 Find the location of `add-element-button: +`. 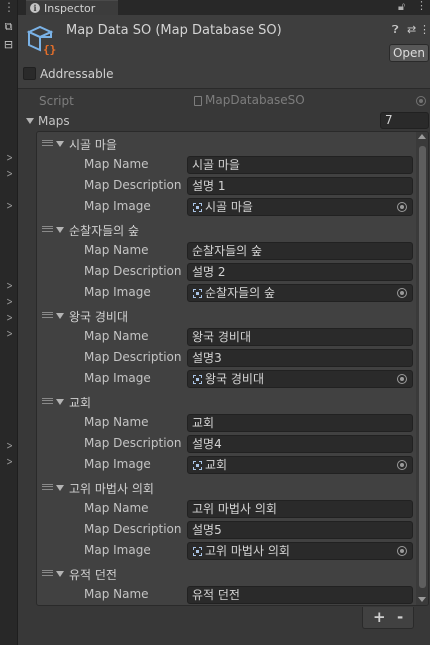

add-element-button: + is located at coordinates (379, 617).